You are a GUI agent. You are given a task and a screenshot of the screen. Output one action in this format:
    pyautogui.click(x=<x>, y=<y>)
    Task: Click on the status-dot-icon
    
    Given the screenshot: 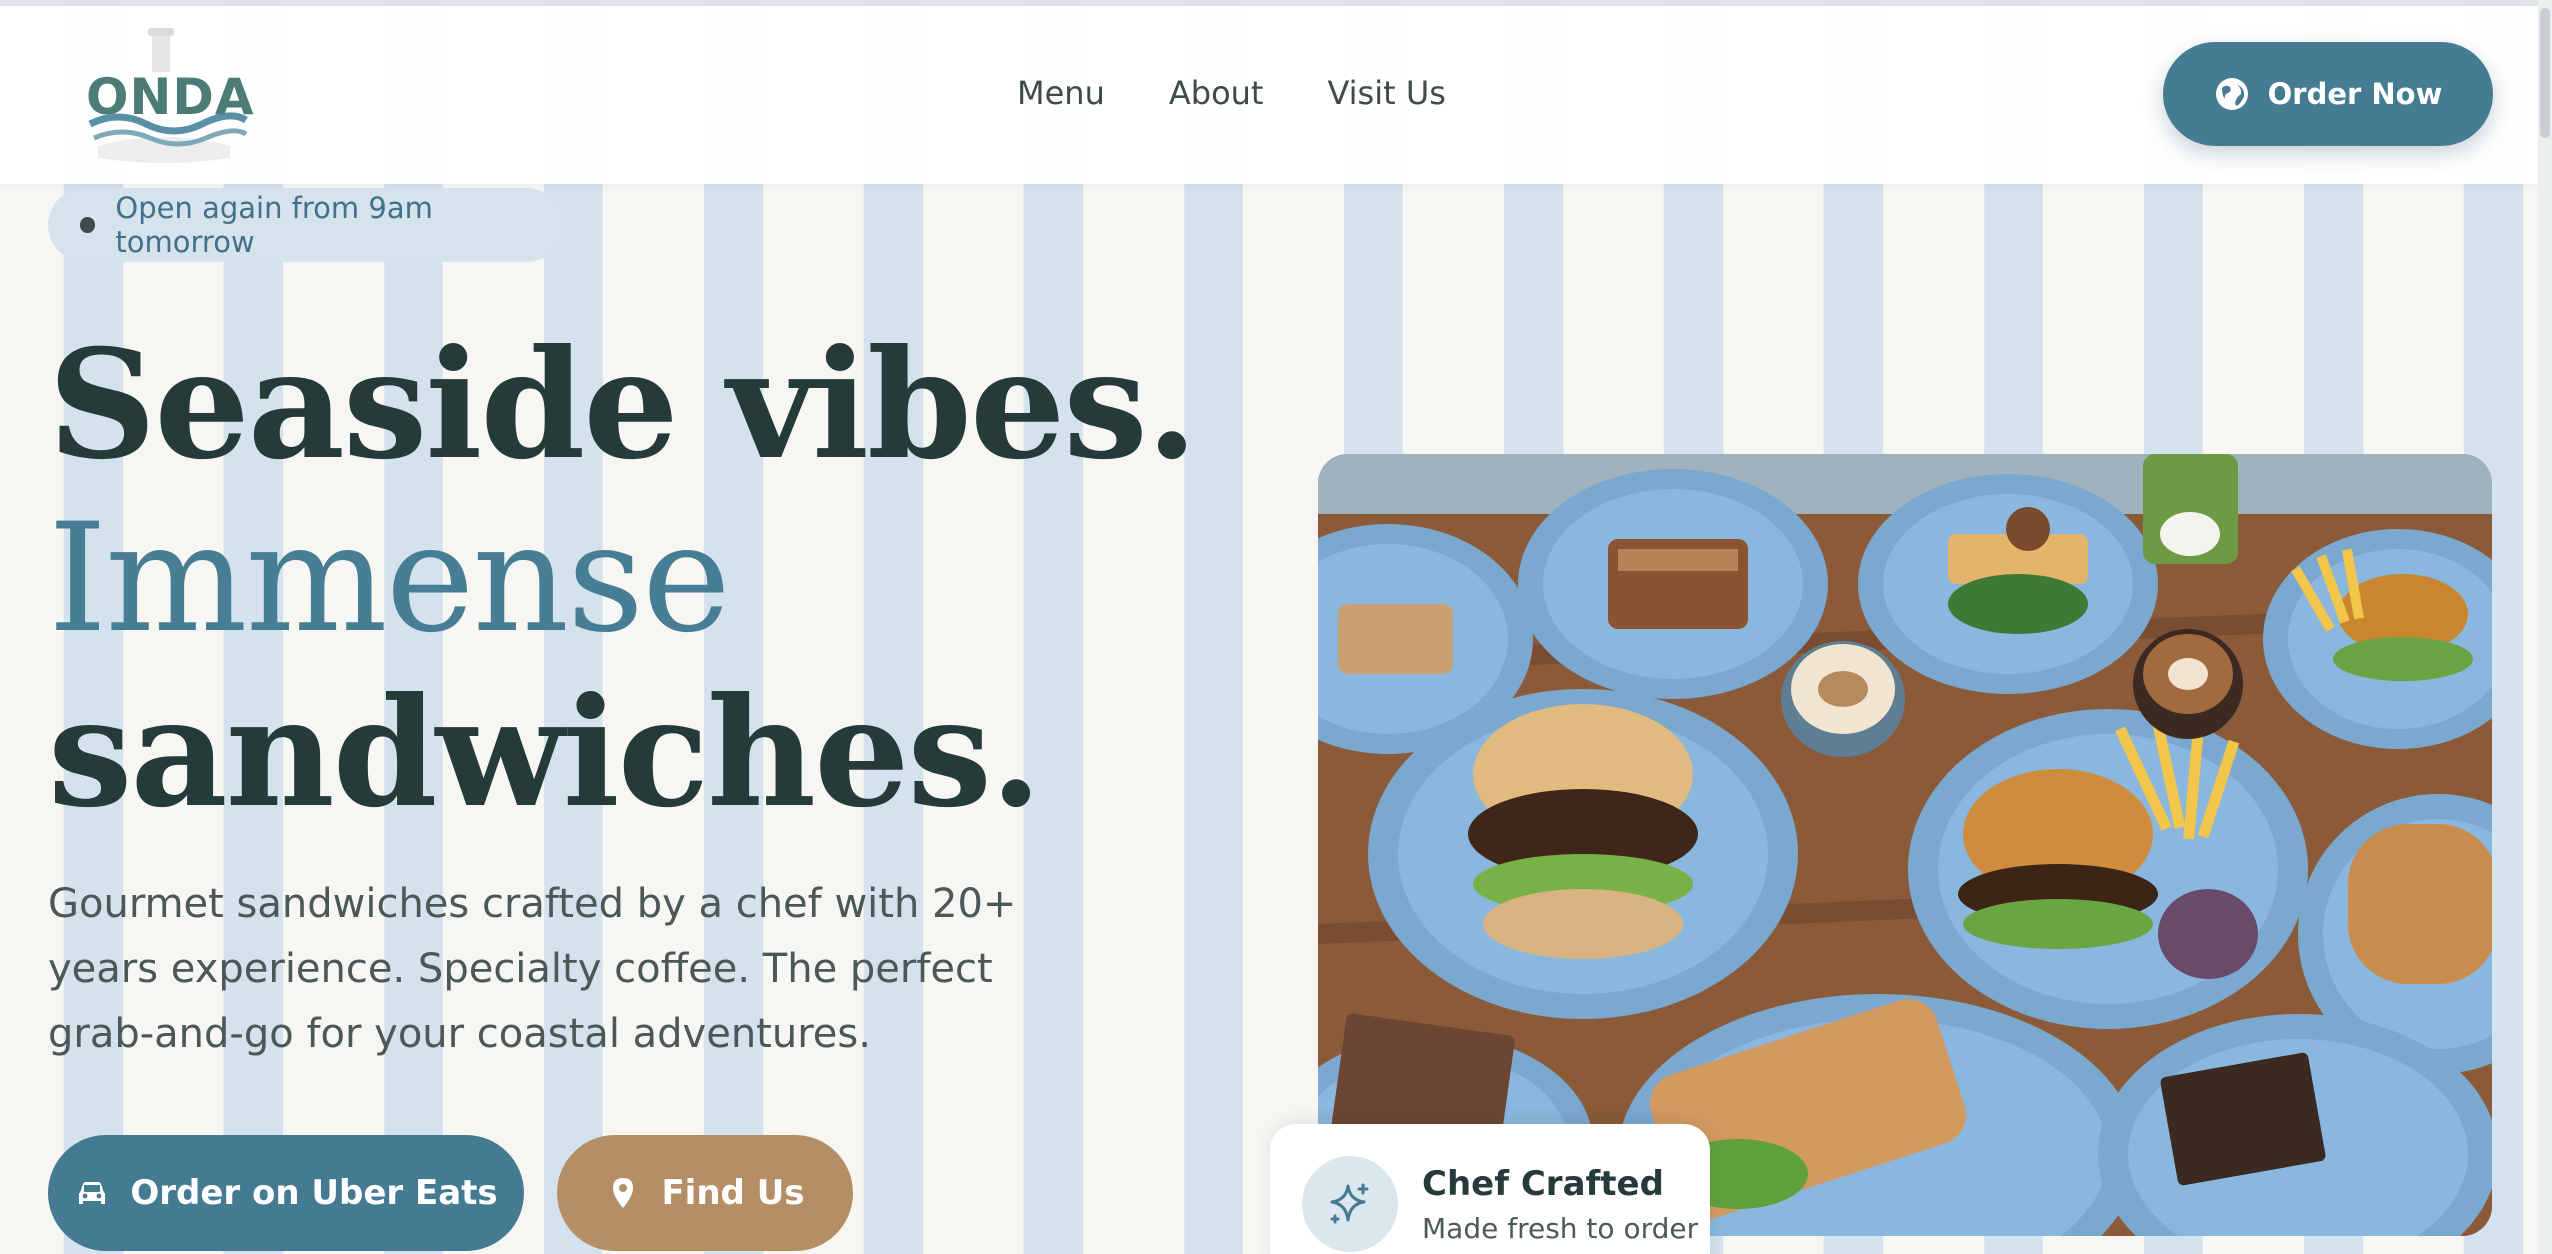 What is the action you would take?
    pyautogui.click(x=88, y=225)
    